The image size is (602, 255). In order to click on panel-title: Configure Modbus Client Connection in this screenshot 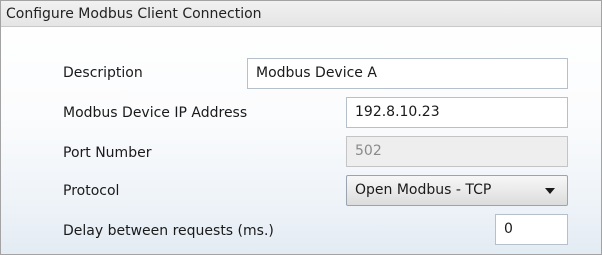, I will do `click(301, 14)`.